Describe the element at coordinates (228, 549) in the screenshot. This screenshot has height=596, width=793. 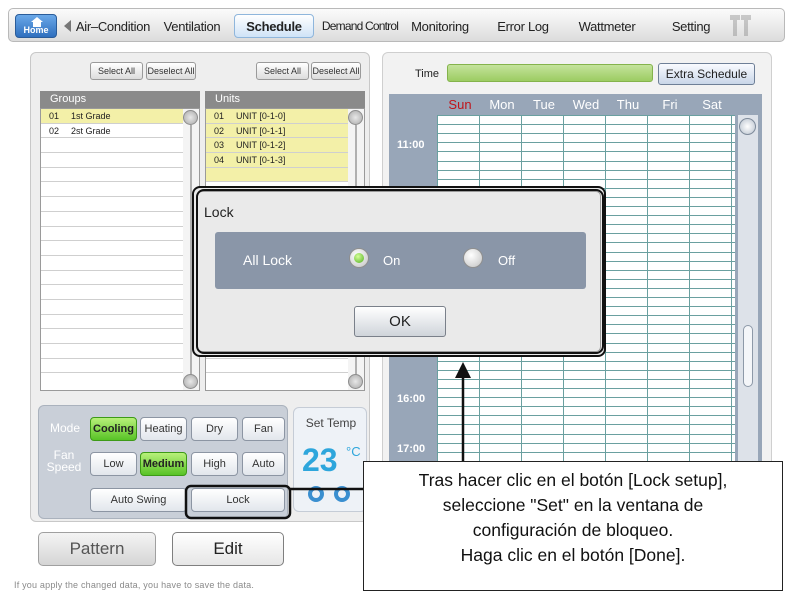
I see `edit-button: Edit` at that location.